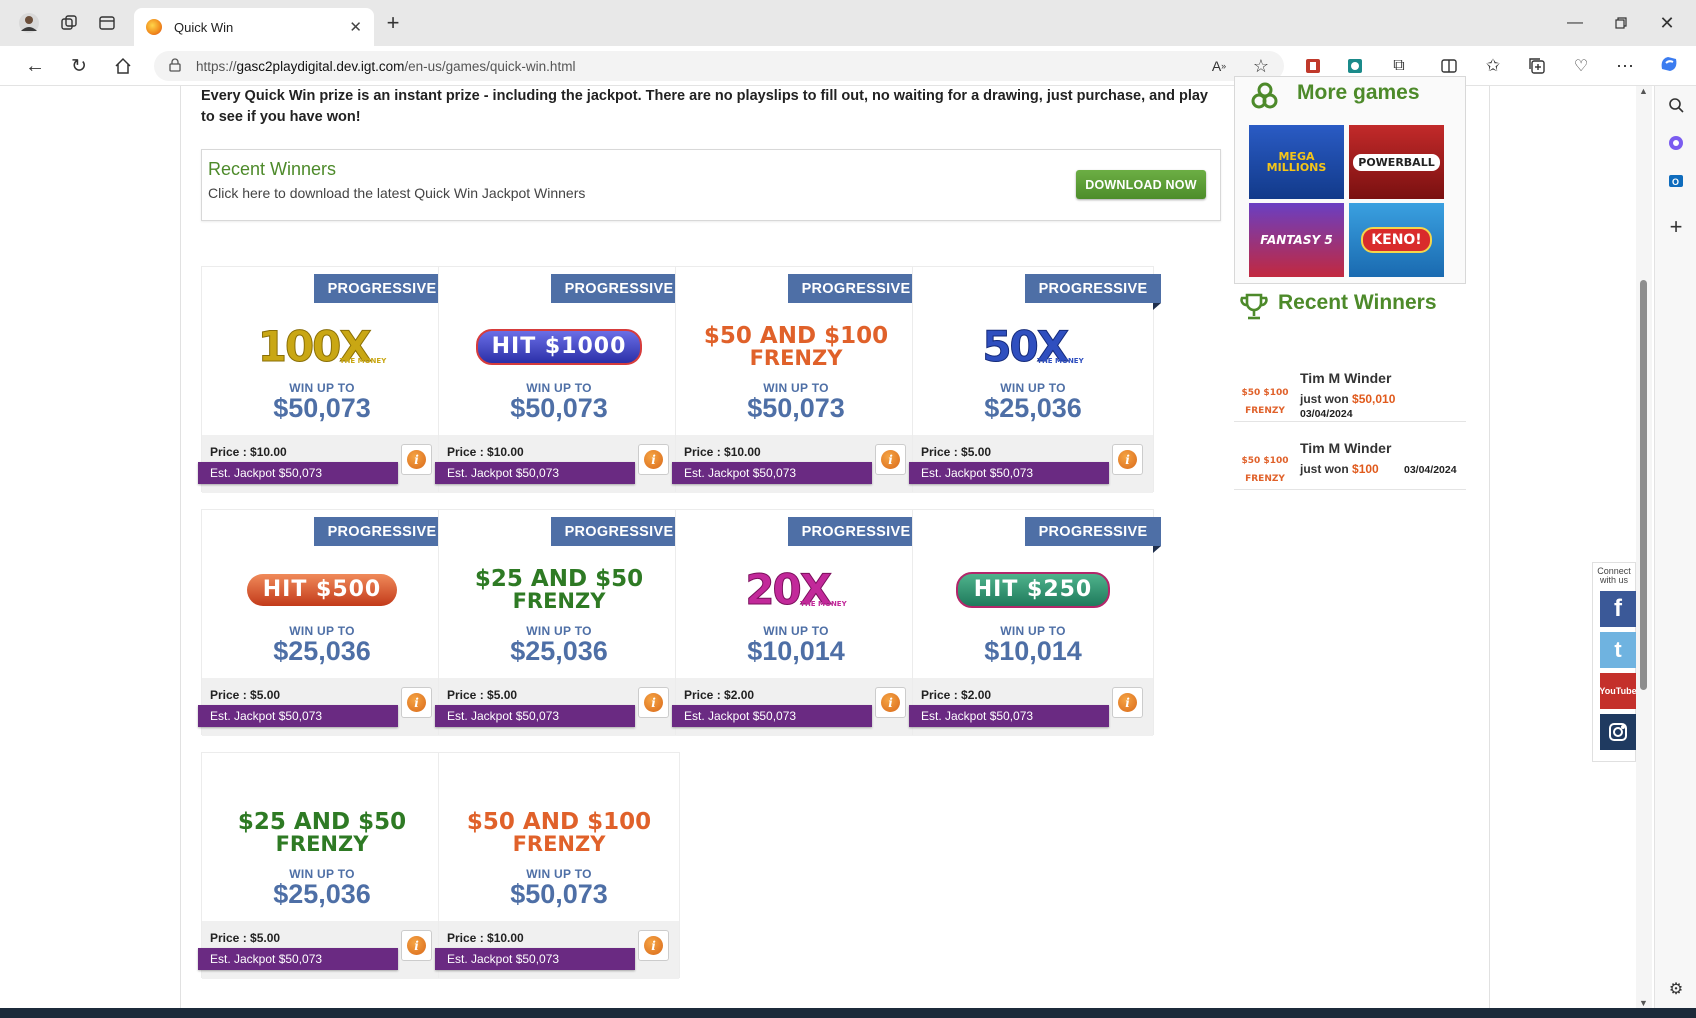 The image size is (1696, 1018). Describe the element at coordinates (1396, 162) in the screenshot. I see `powerball-thumb: POWERBALL` at that location.